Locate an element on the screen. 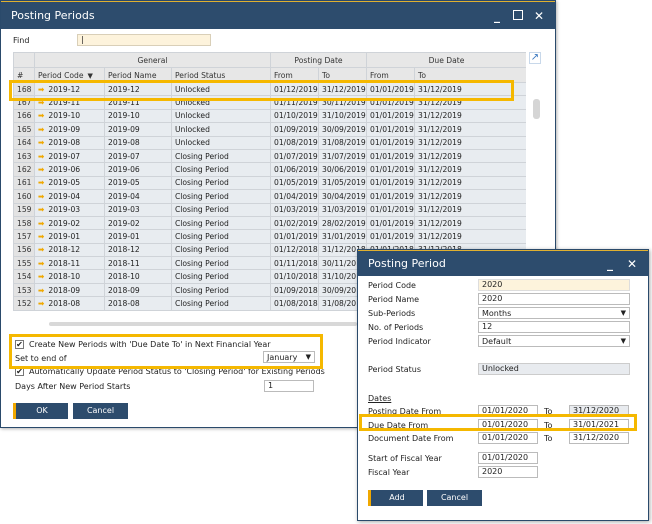 This screenshot has height=524, width=652. col-posting-to: To is located at coordinates (342, 75).